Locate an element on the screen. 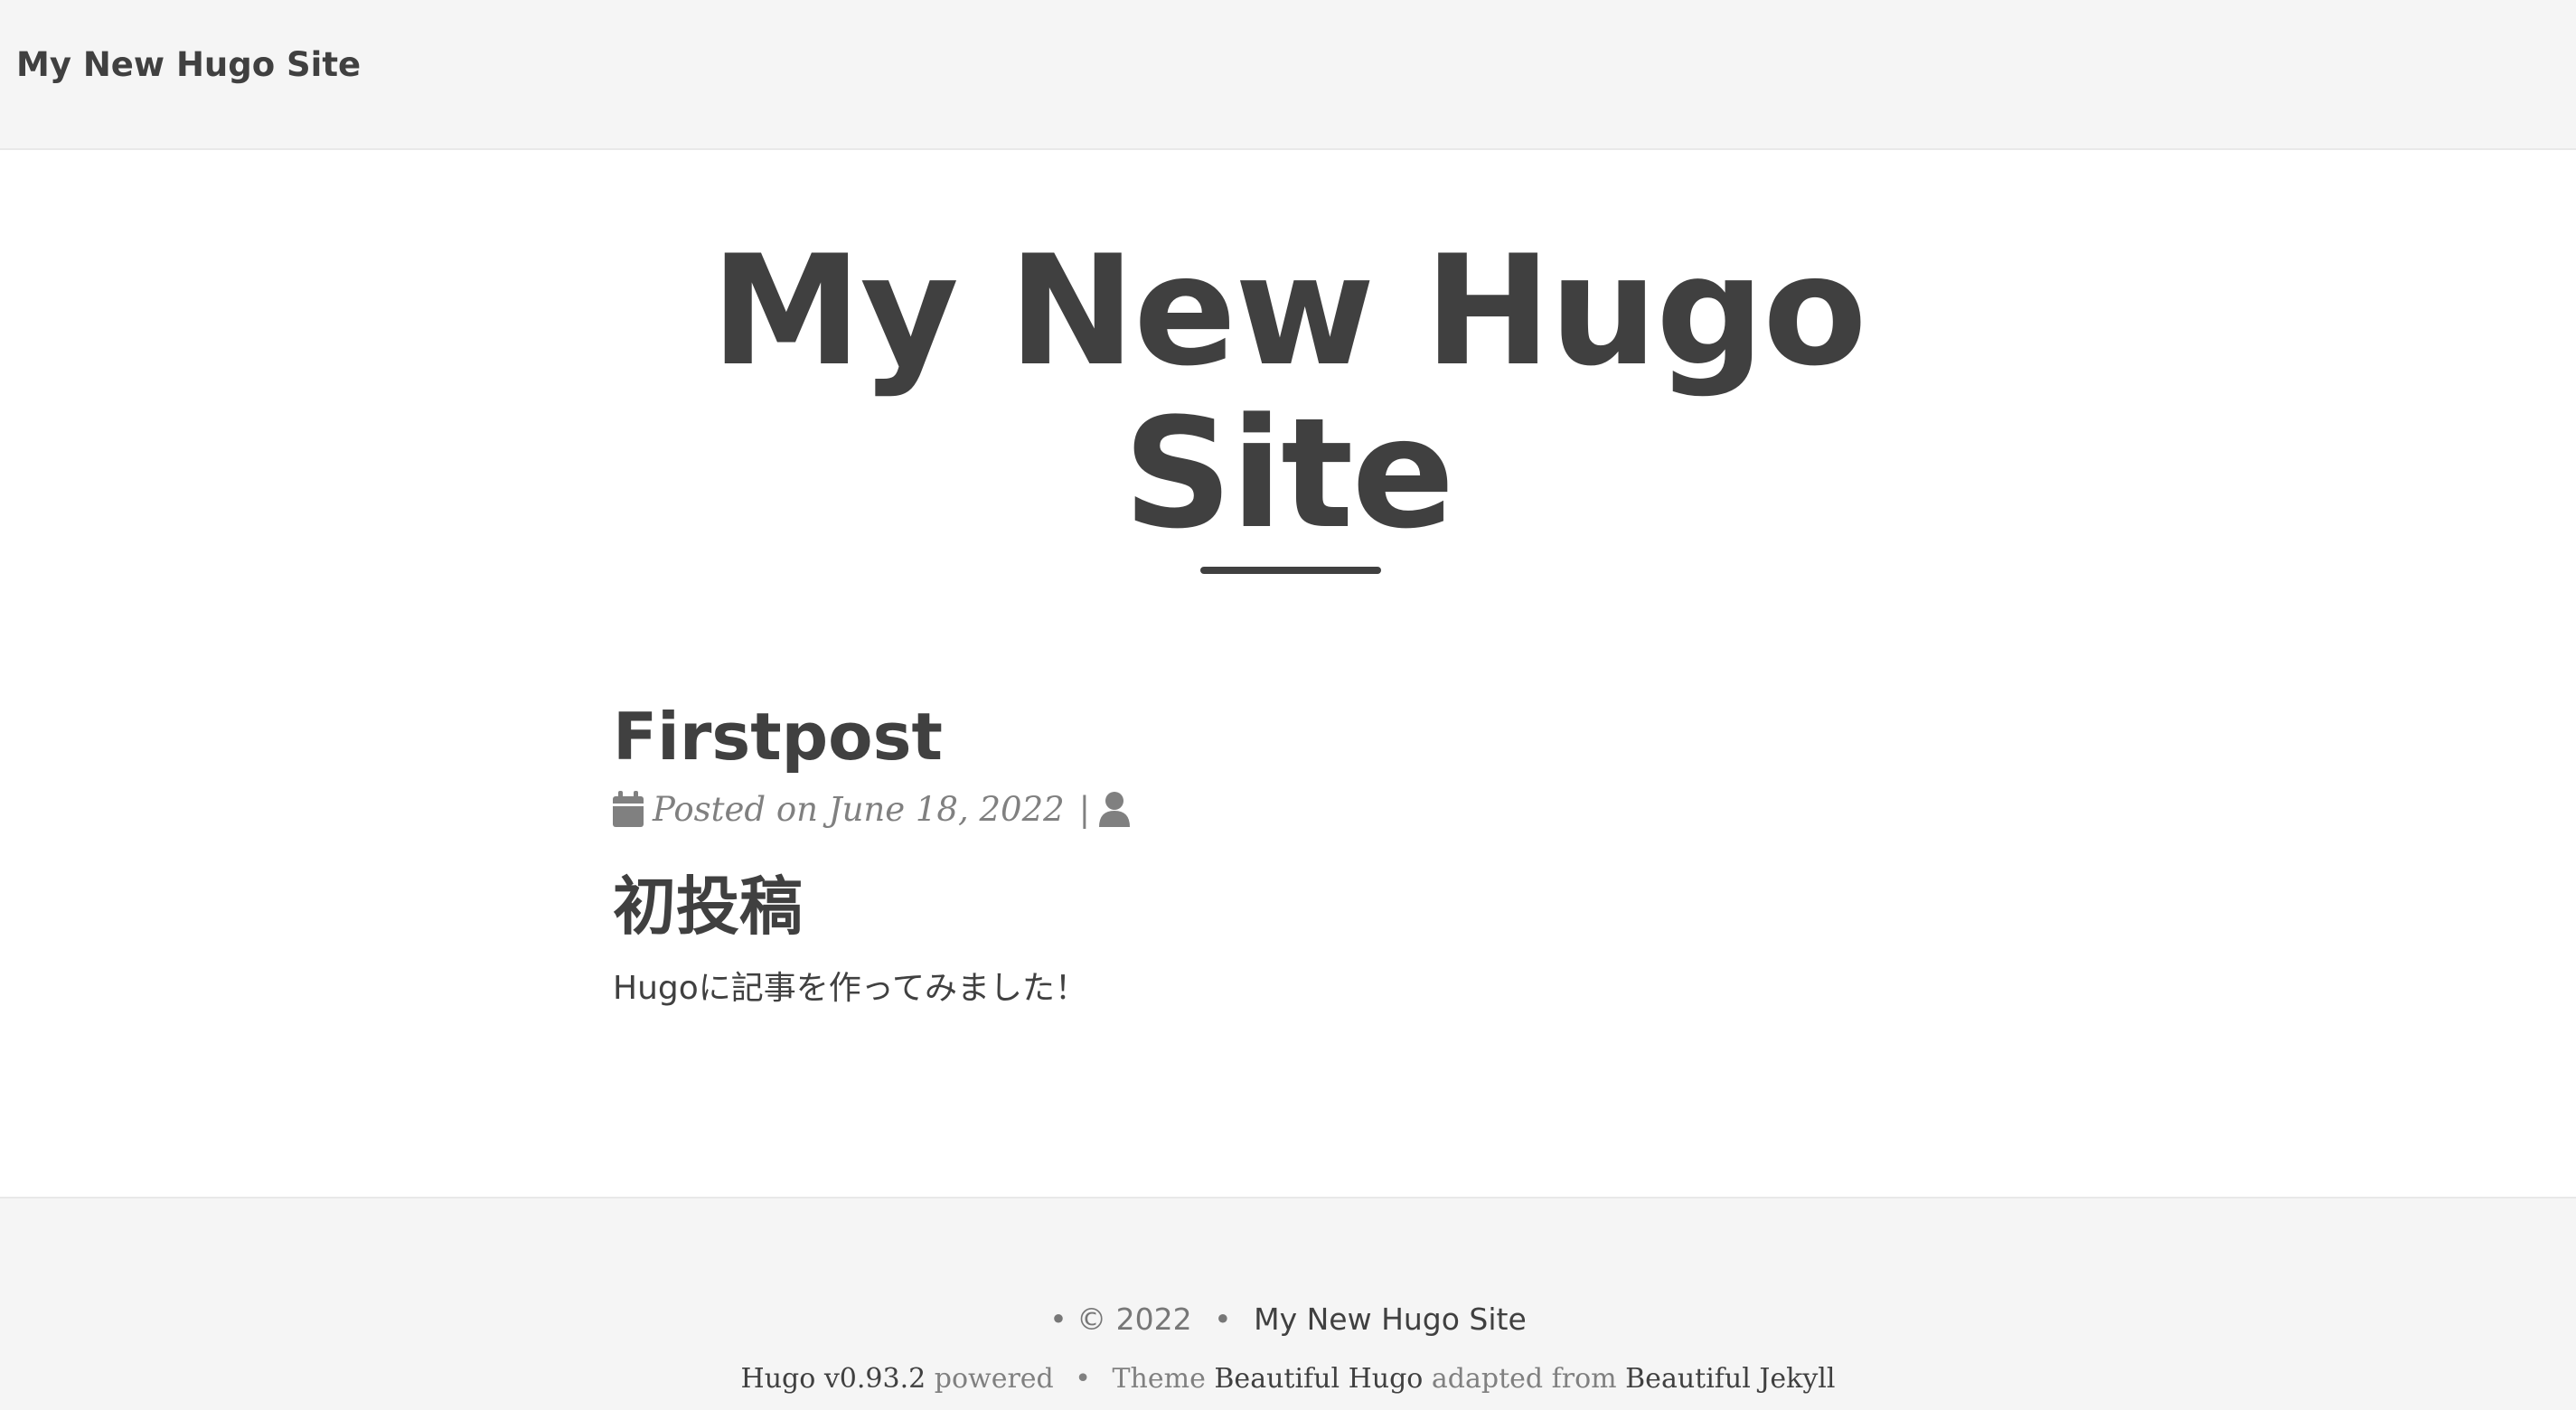 Image resolution: width=2576 pixels, height=1410 pixels. title-divider is located at coordinates (1291, 570).